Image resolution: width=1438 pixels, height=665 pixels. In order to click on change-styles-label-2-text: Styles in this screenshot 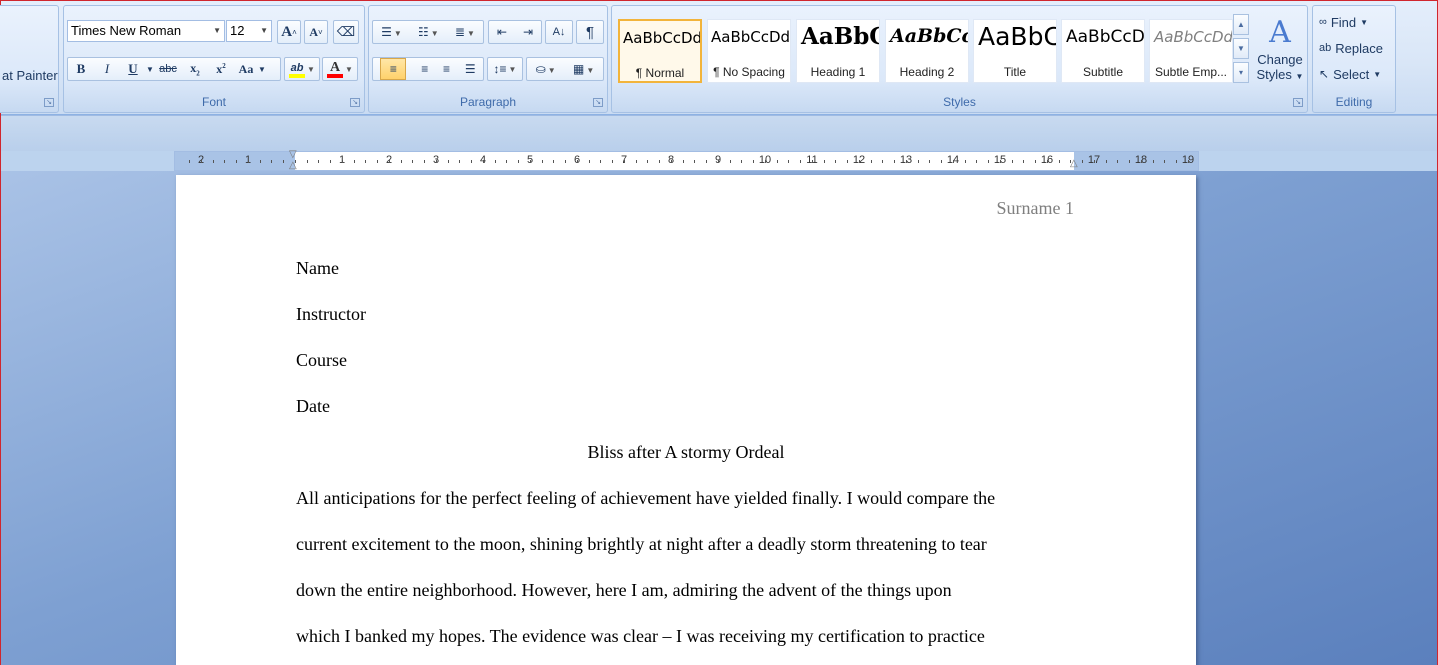, I will do `click(1274, 74)`.